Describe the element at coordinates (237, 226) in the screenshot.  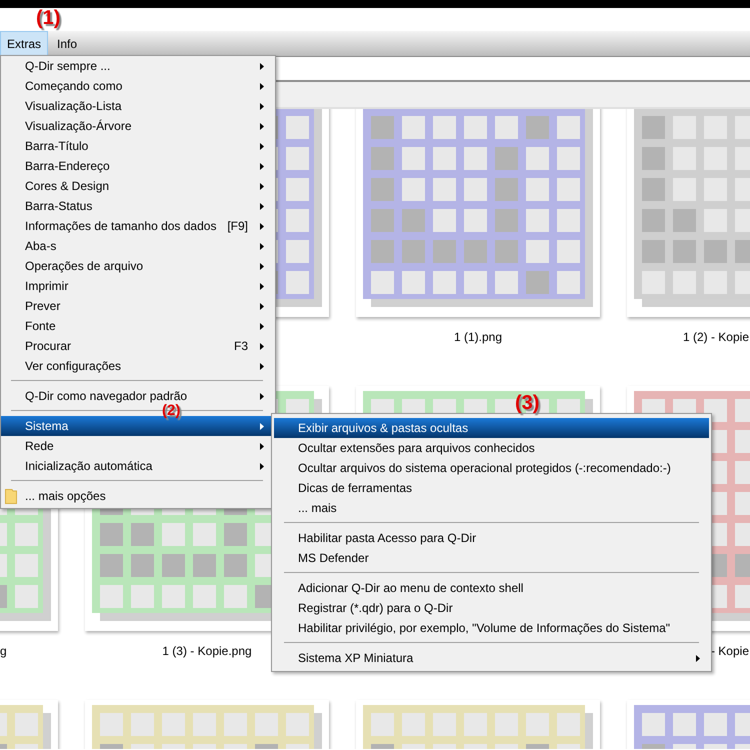
I see `shortcut-label: [F9]` at that location.